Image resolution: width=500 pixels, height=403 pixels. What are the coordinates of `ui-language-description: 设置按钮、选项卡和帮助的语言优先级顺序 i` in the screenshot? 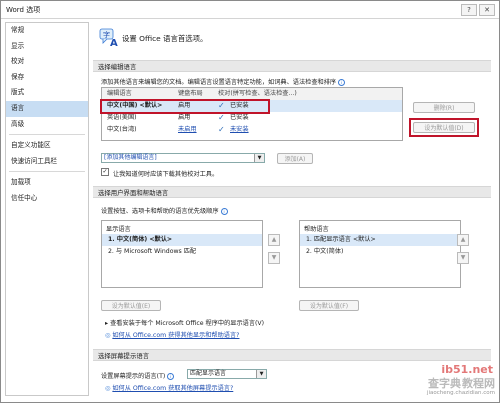 It's located at (164, 210).